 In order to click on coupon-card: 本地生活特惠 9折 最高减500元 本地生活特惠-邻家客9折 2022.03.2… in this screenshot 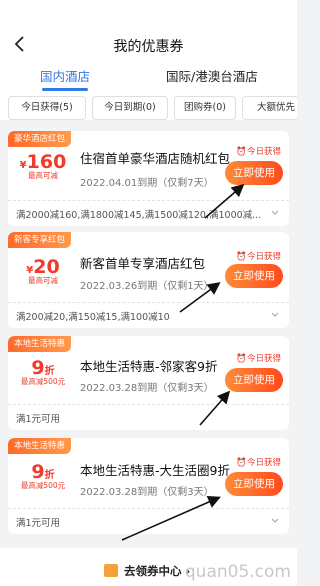, I will do `click(148, 383)`.